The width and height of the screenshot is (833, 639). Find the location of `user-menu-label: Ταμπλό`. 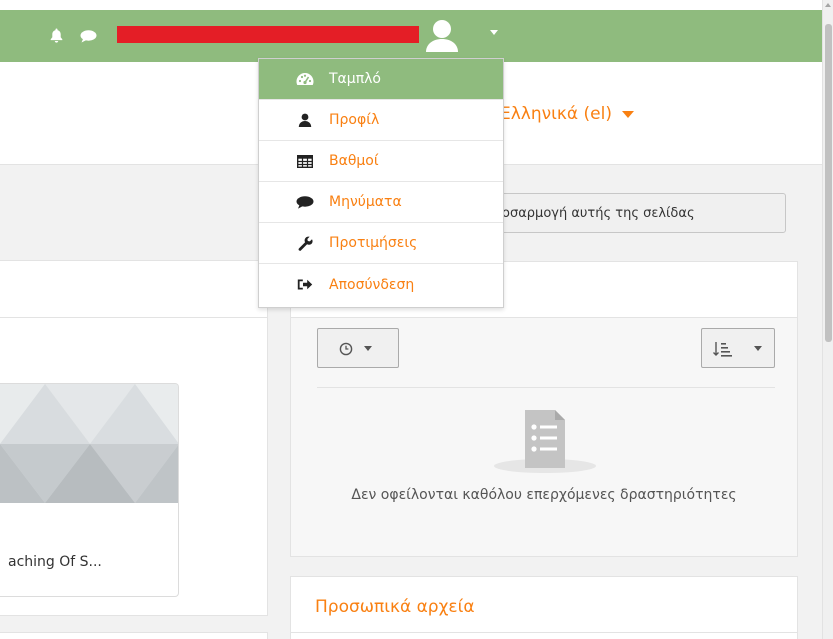

user-menu-label: Ταμπλό is located at coordinates (355, 79).